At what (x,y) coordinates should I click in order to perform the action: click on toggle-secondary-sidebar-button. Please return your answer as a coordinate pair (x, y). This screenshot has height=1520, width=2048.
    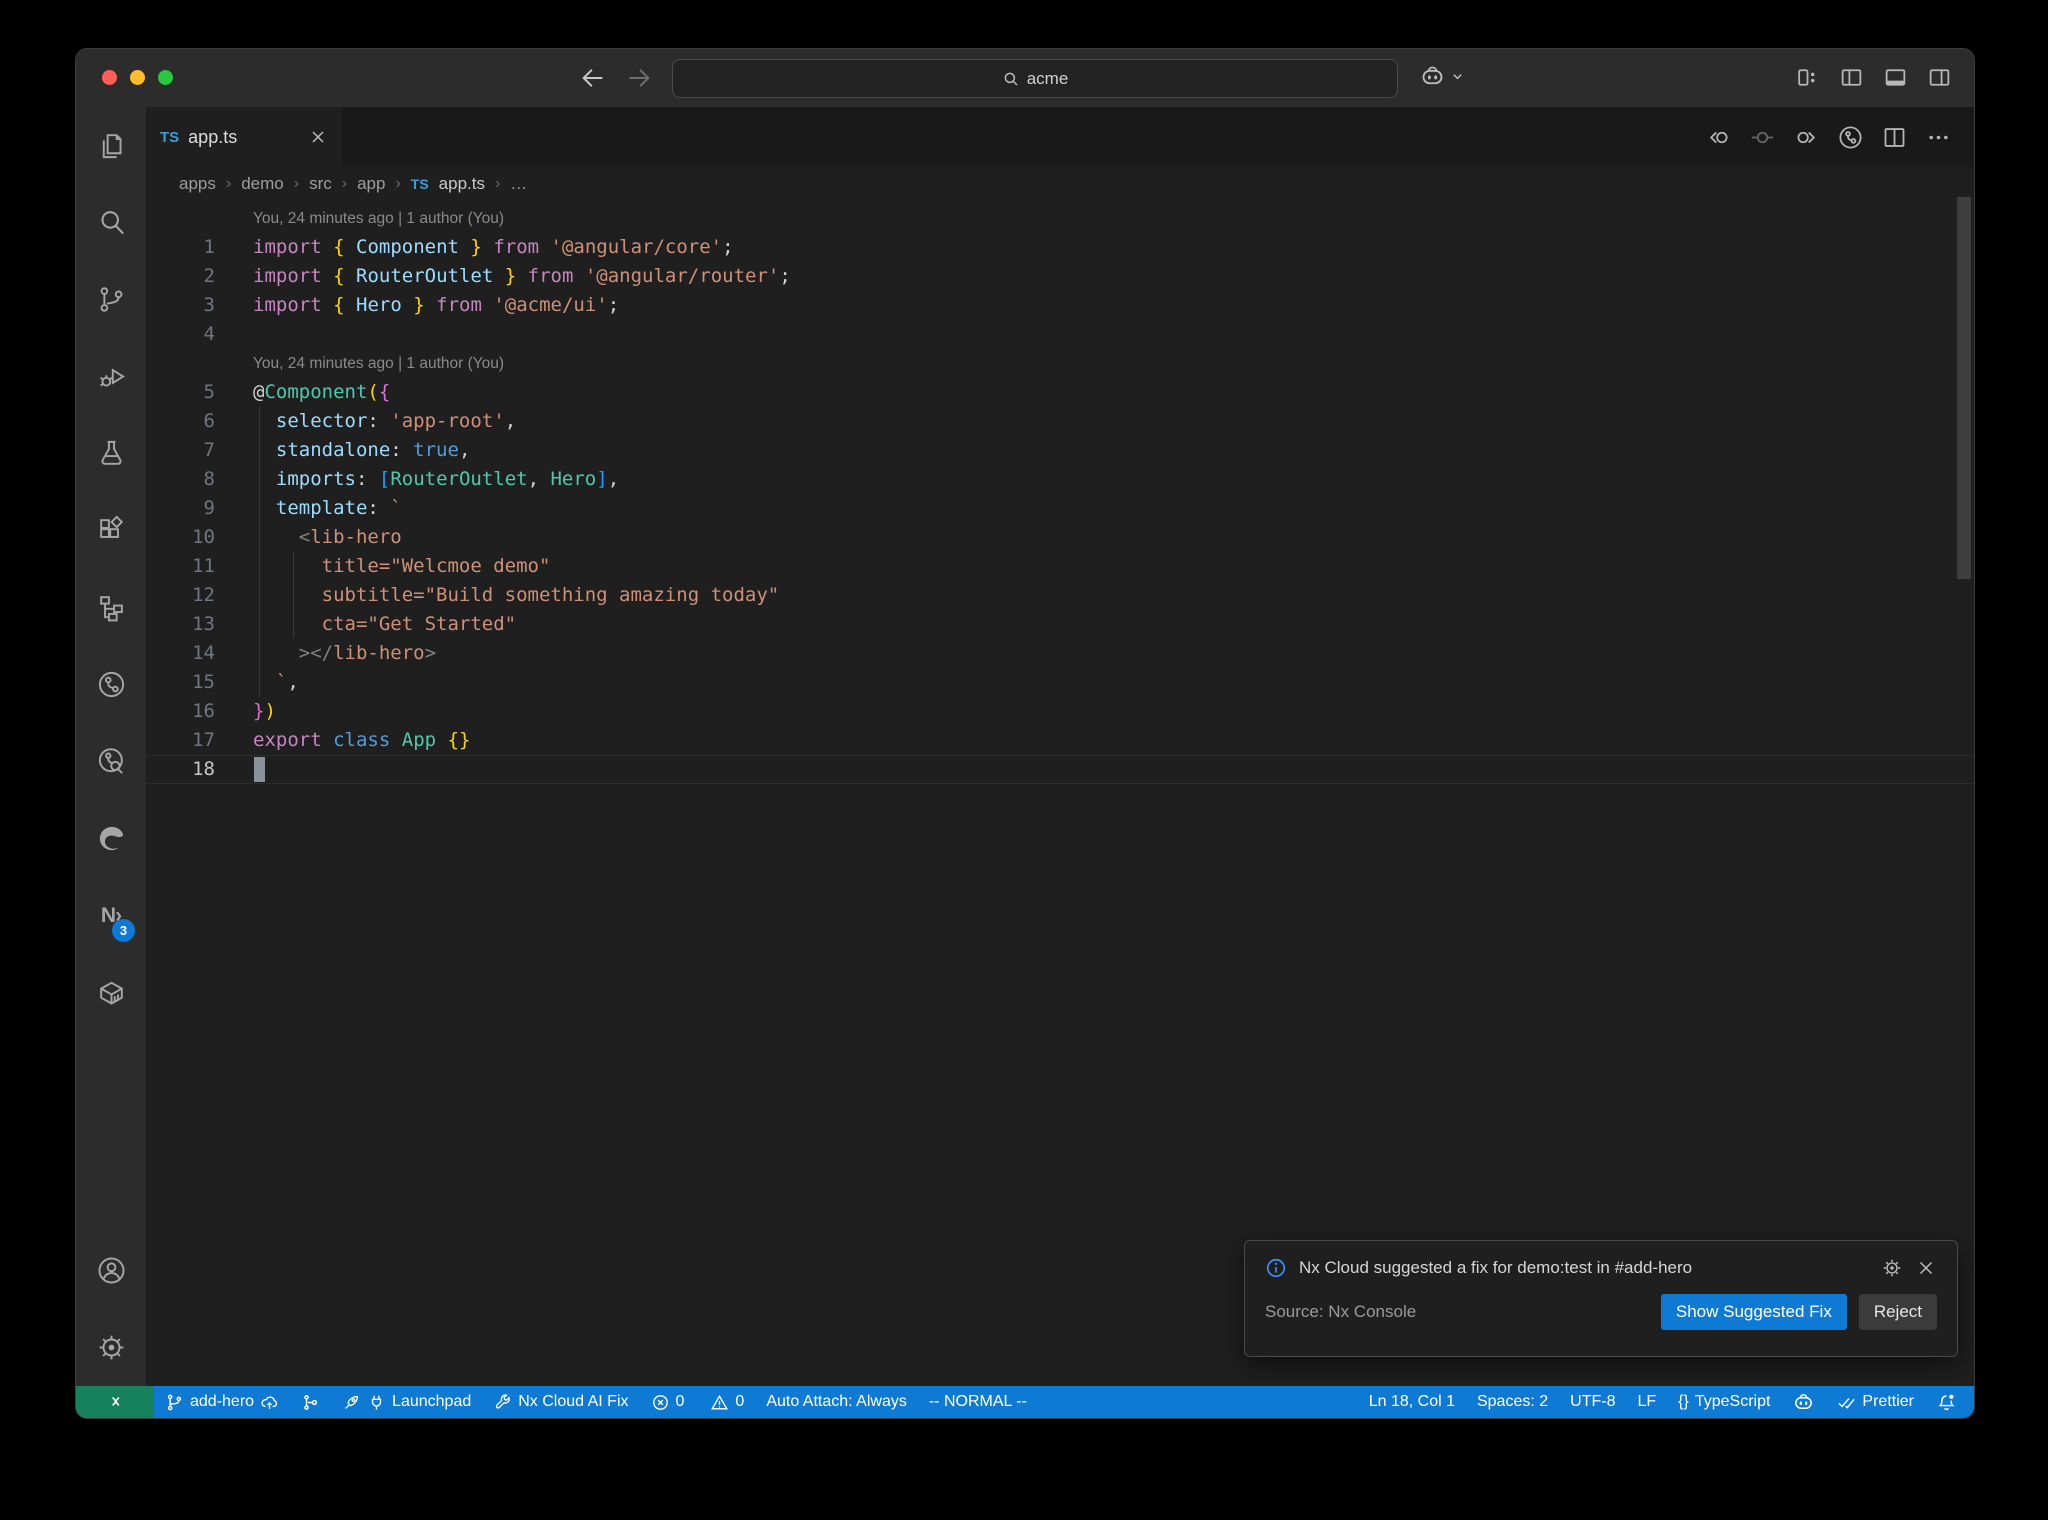
    Looking at the image, I should click on (1939, 77).